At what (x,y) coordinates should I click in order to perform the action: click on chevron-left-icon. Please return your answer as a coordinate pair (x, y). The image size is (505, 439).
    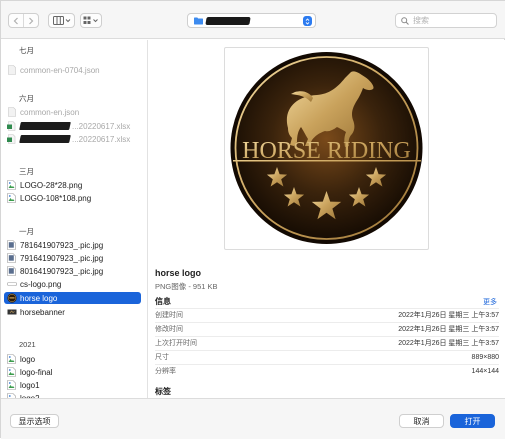
    Looking at the image, I should click on (15, 20).